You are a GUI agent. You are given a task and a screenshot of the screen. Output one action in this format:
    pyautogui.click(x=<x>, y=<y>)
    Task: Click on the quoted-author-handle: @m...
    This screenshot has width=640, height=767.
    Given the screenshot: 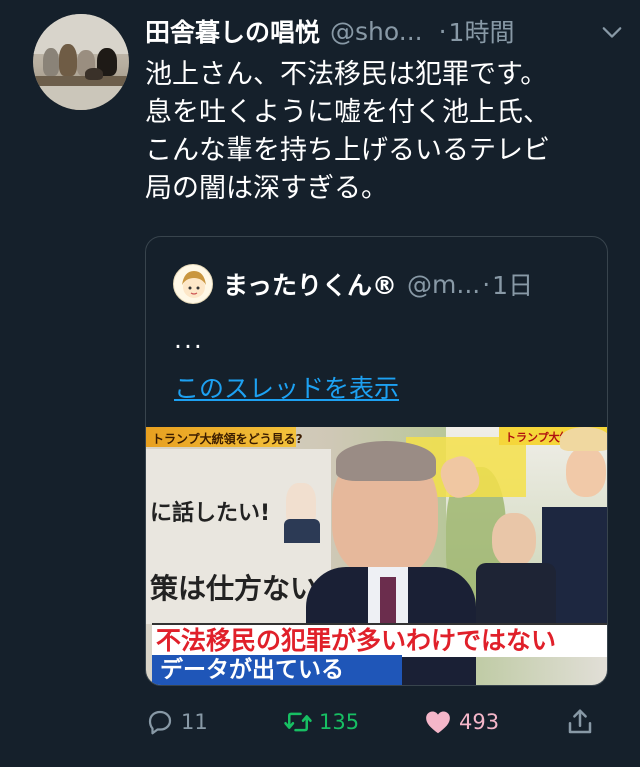 What is the action you would take?
    pyautogui.click(x=443, y=284)
    